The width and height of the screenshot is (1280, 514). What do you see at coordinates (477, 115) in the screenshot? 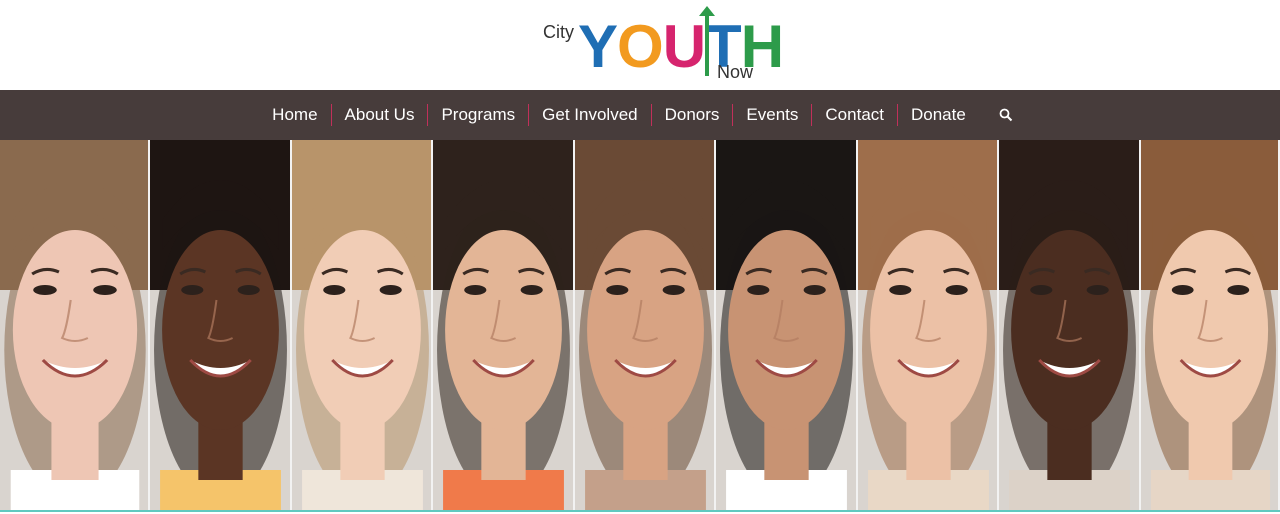
I see `nav-item-programs: Programs` at bounding box center [477, 115].